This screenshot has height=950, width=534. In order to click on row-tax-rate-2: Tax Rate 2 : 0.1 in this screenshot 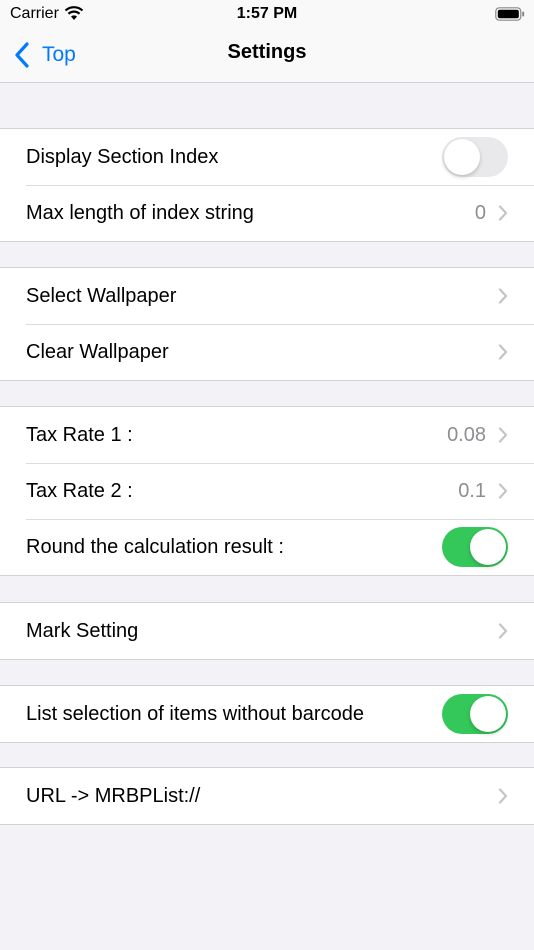, I will do `click(267, 491)`.